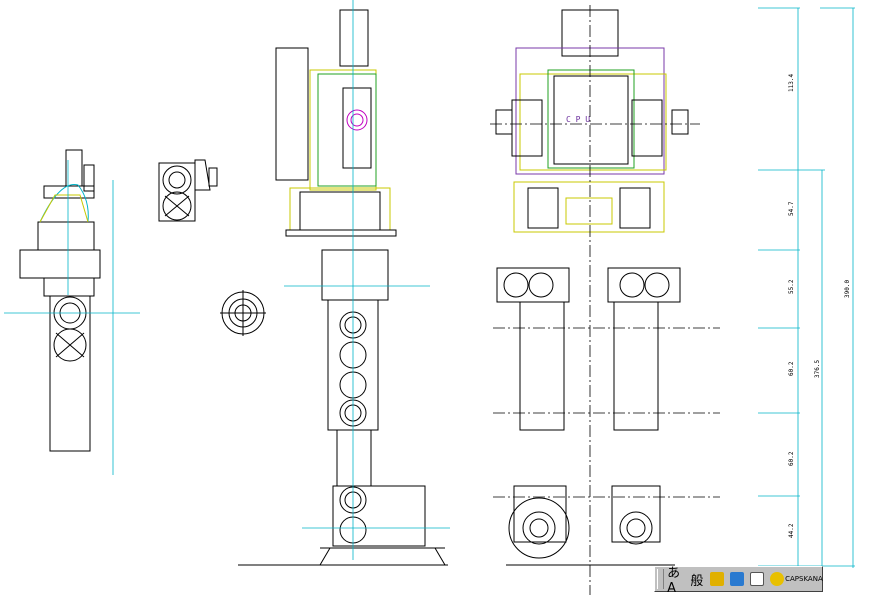 This screenshot has height=596, width=889. Describe the element at coordinates (777, 579) in the screenshot. I see `ime-help-icon` at that location.